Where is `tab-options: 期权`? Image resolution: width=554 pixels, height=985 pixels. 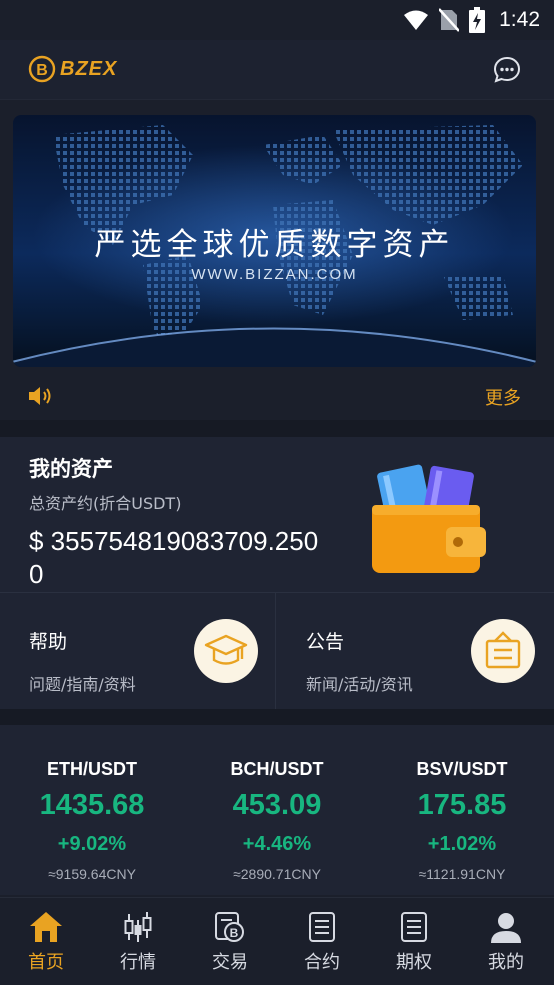
tab-options: 期权 is located at coordinates (414, 941).